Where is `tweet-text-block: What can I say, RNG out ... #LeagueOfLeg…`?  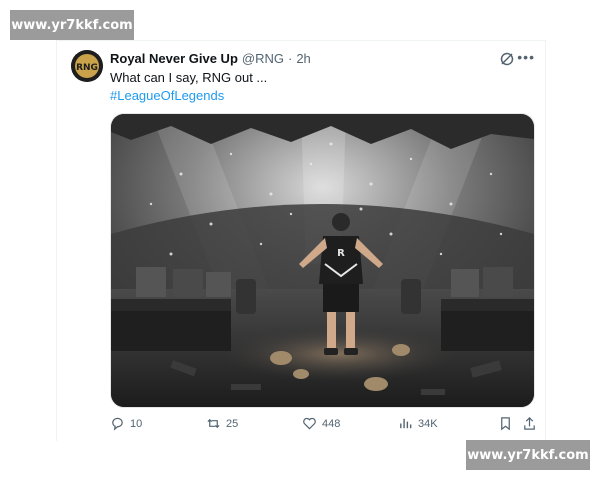
tweet-text-block: What can I say, RNG out ... #LeagueOfLeg… is located at coordinates (188, 87).